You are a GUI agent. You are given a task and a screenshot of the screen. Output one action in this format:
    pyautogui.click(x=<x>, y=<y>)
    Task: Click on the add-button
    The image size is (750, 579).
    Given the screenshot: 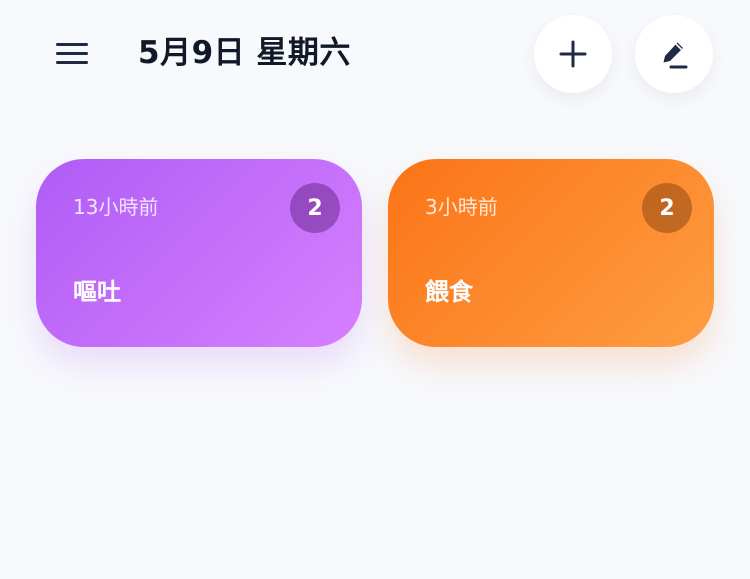 What is the action you would take?
    pyautogui.click(x=573, y=54)
    